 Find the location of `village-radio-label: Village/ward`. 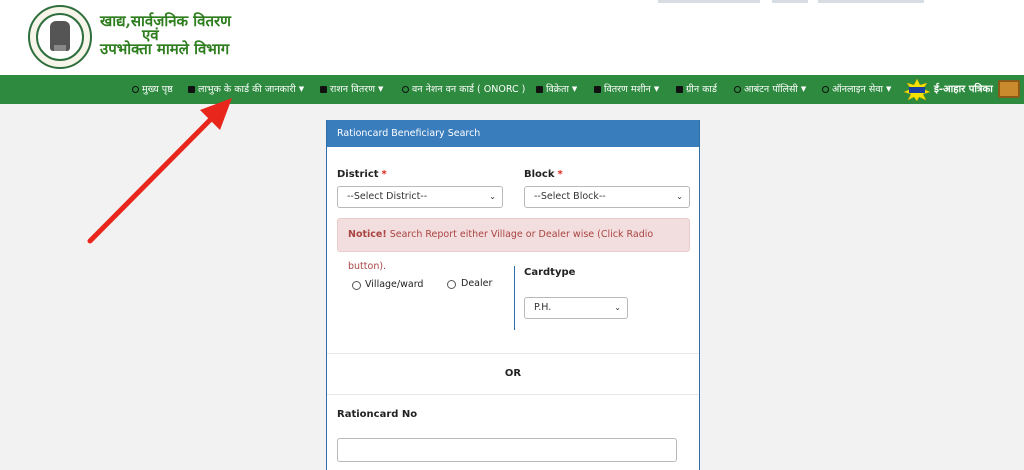

village-radio-label: Village/ward is located at coordinates (394, 284).